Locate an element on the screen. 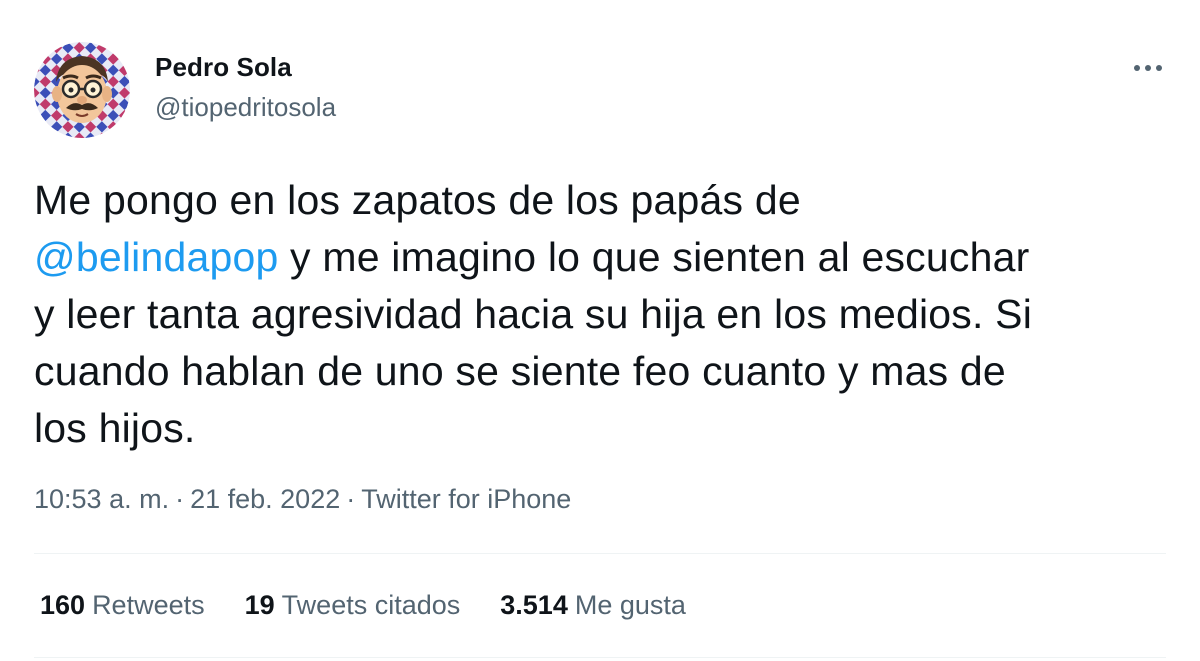  tweet-text-segment: y me imagino lo que sienten al escuchar is located at coordinates (654, 257).